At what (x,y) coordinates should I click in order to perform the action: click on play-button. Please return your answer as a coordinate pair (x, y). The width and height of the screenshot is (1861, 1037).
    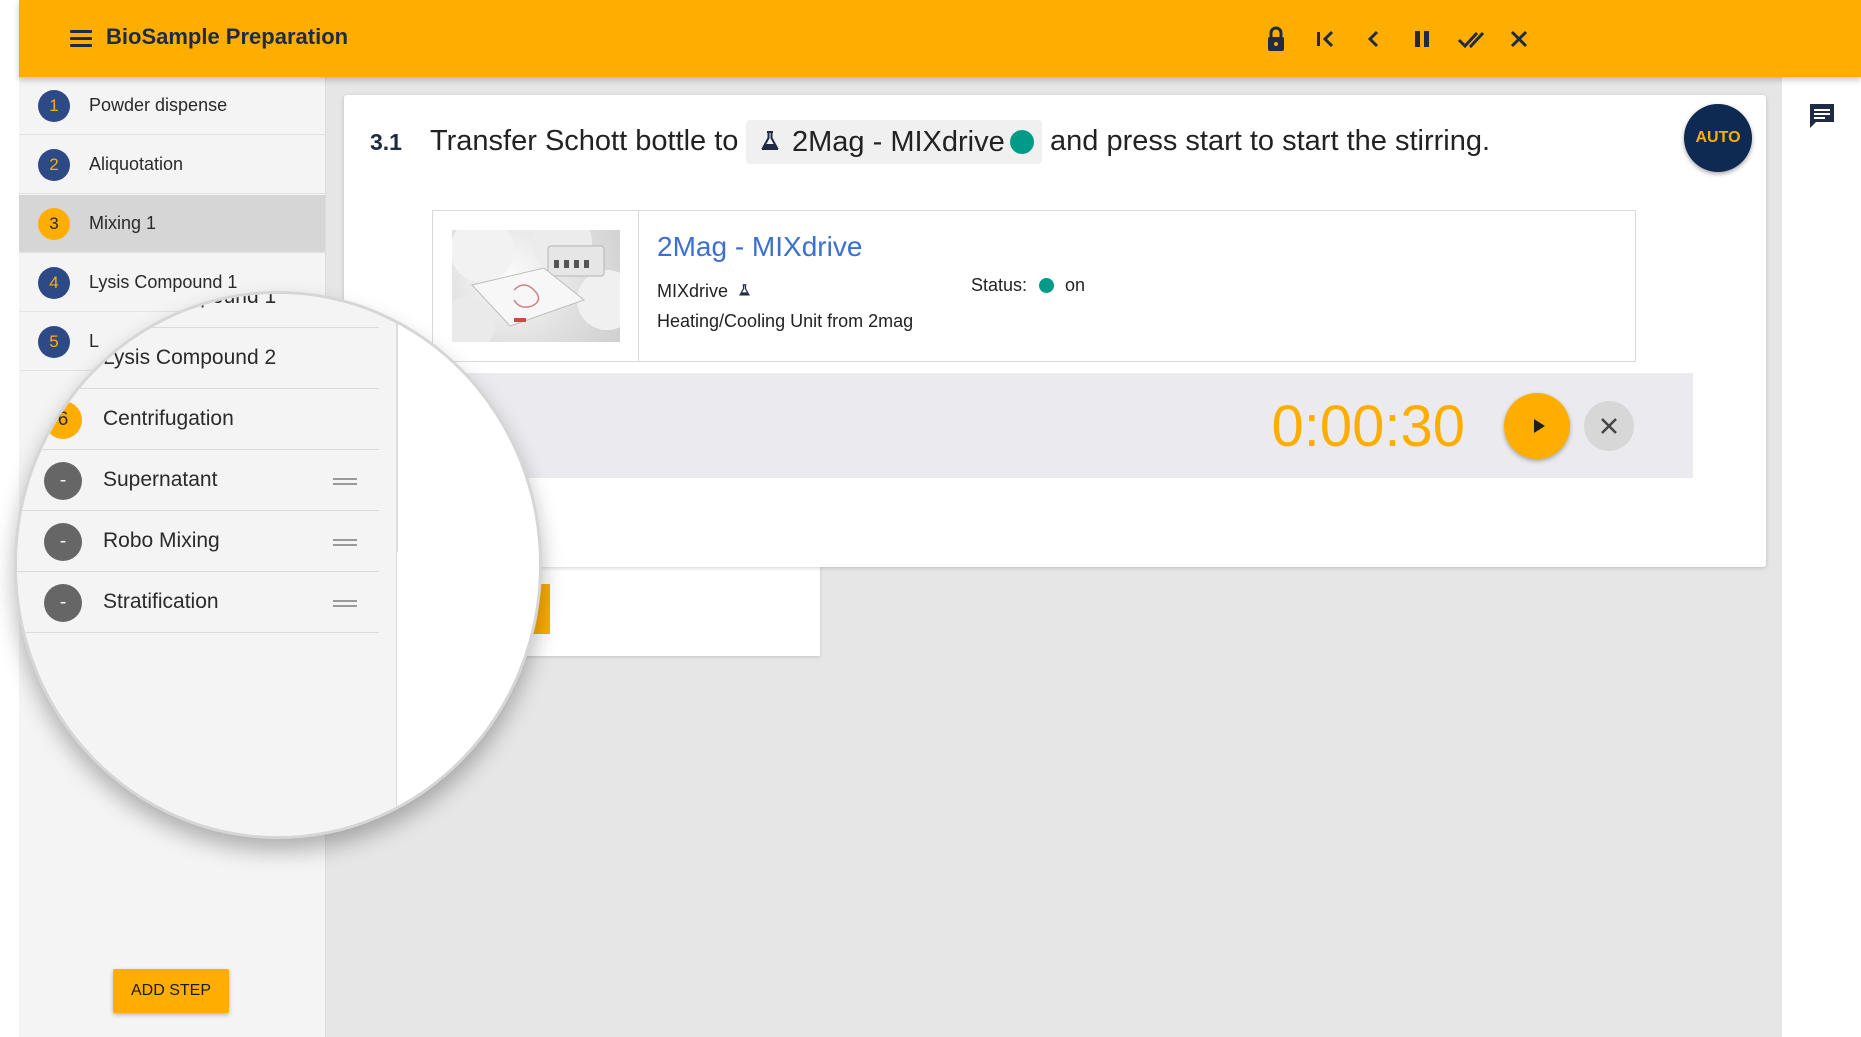
    Looking at the image, I should click on (1537, 426).